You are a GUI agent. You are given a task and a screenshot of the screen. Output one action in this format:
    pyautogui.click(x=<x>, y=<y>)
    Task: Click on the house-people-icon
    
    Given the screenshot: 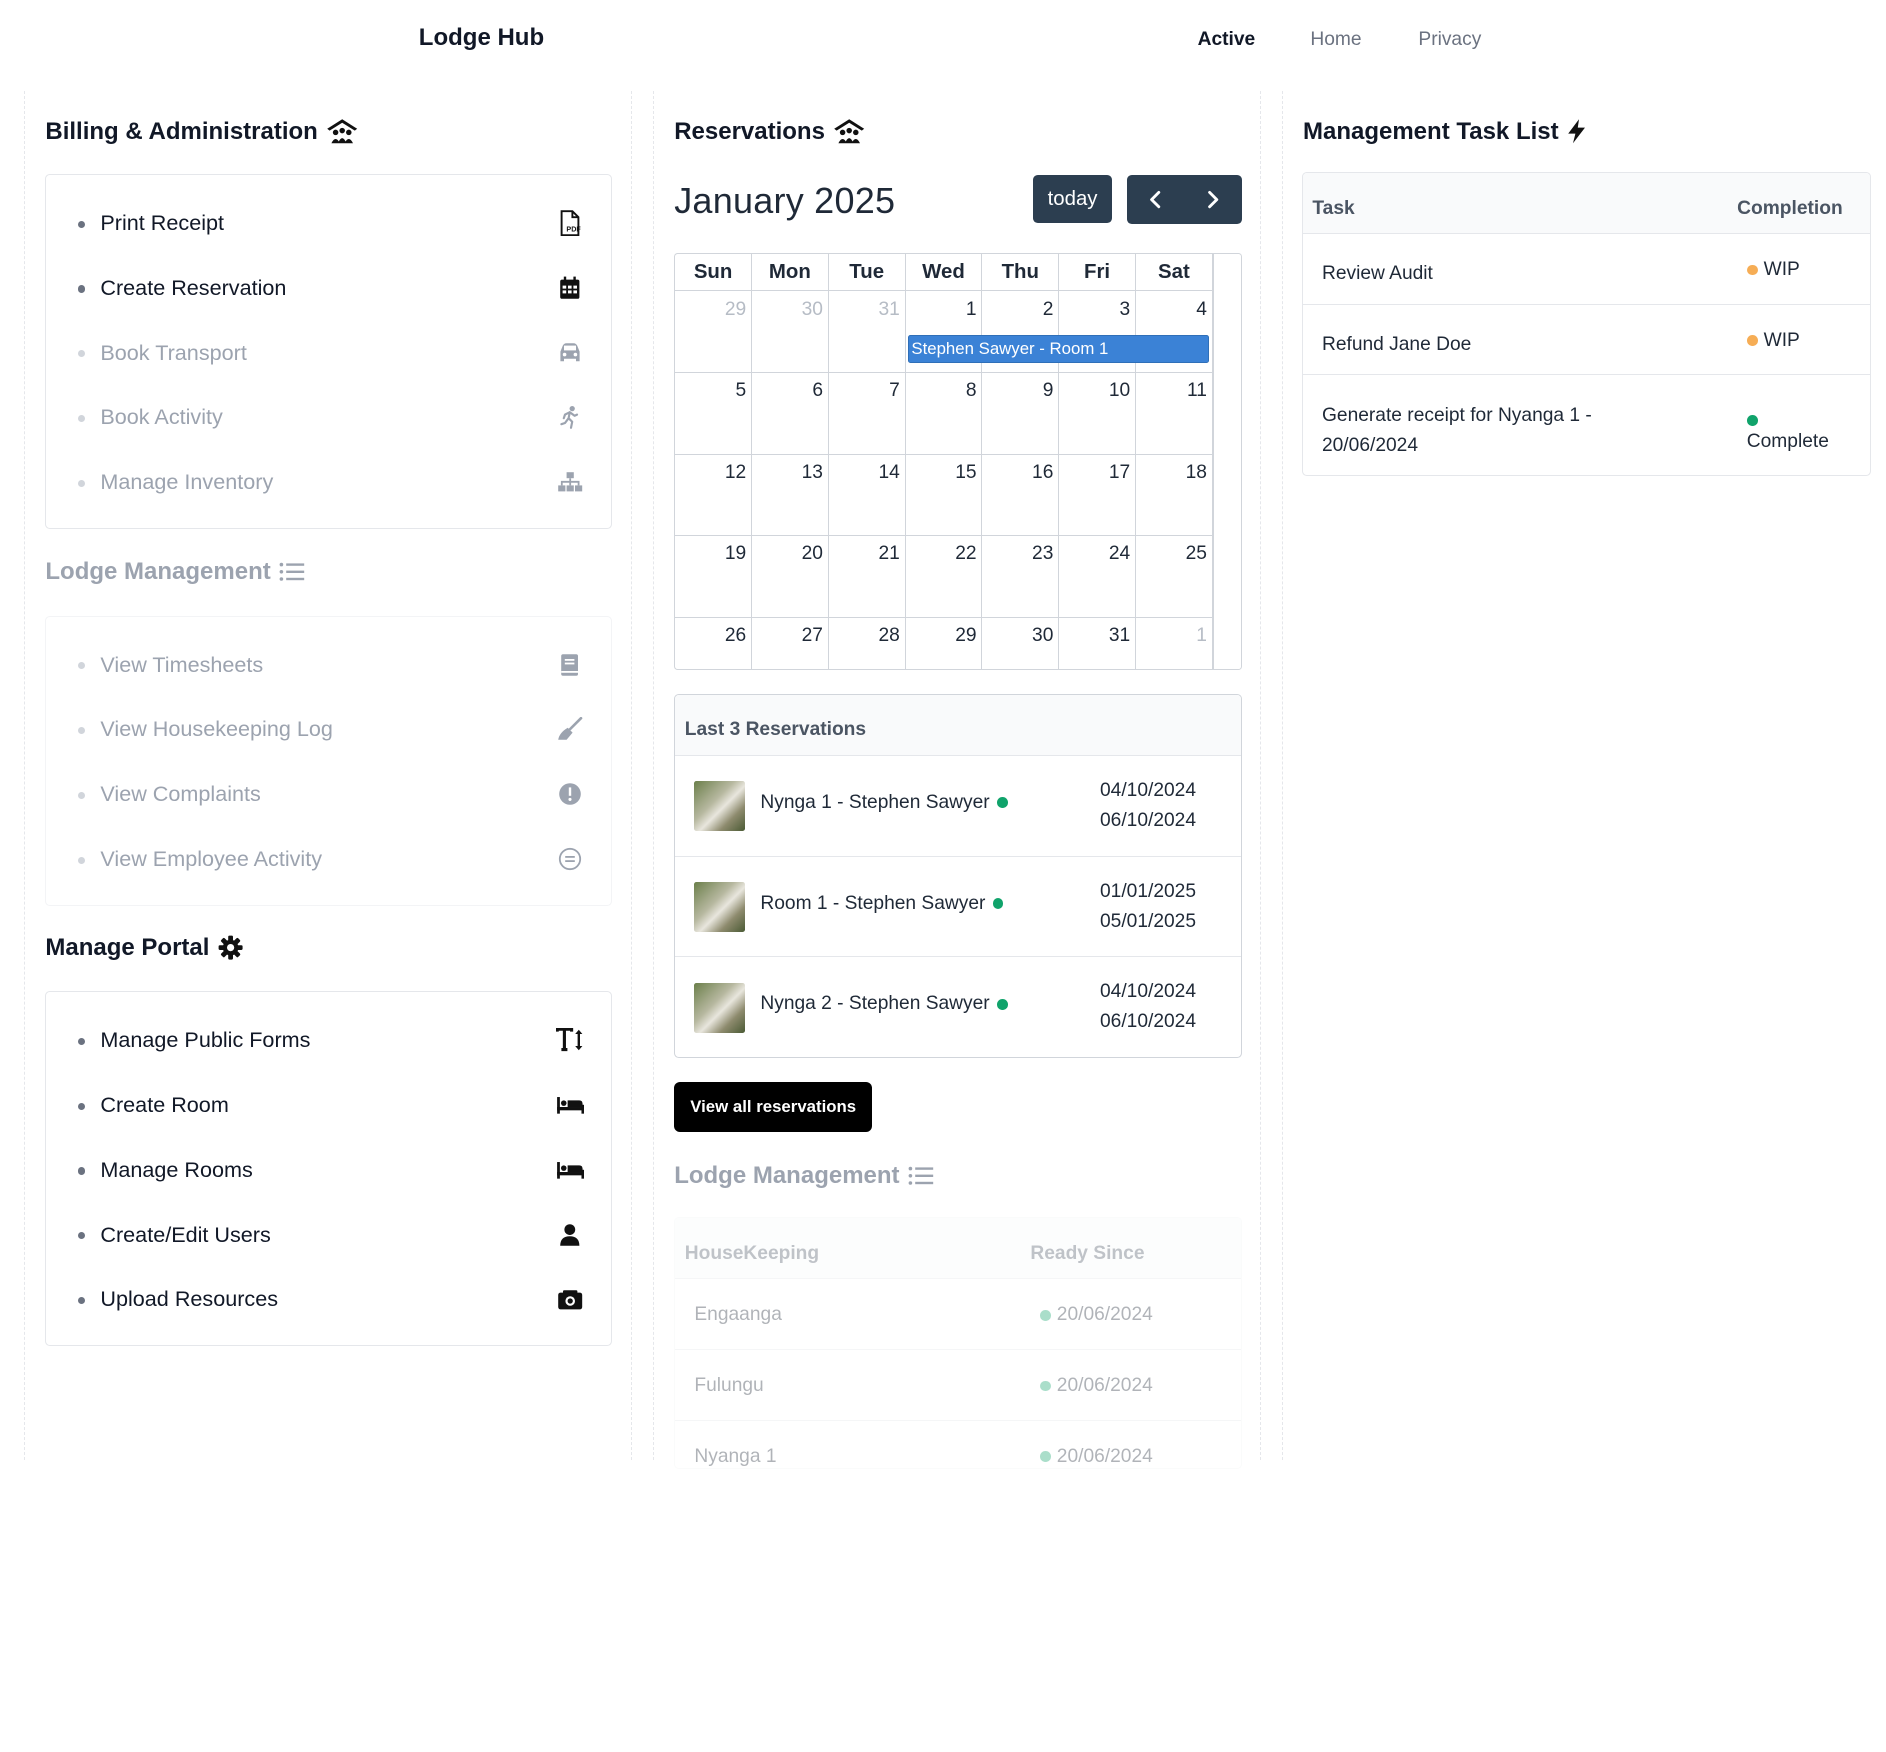 What is the action you would take?
    pyautogui.click(x=342, y=131)
    